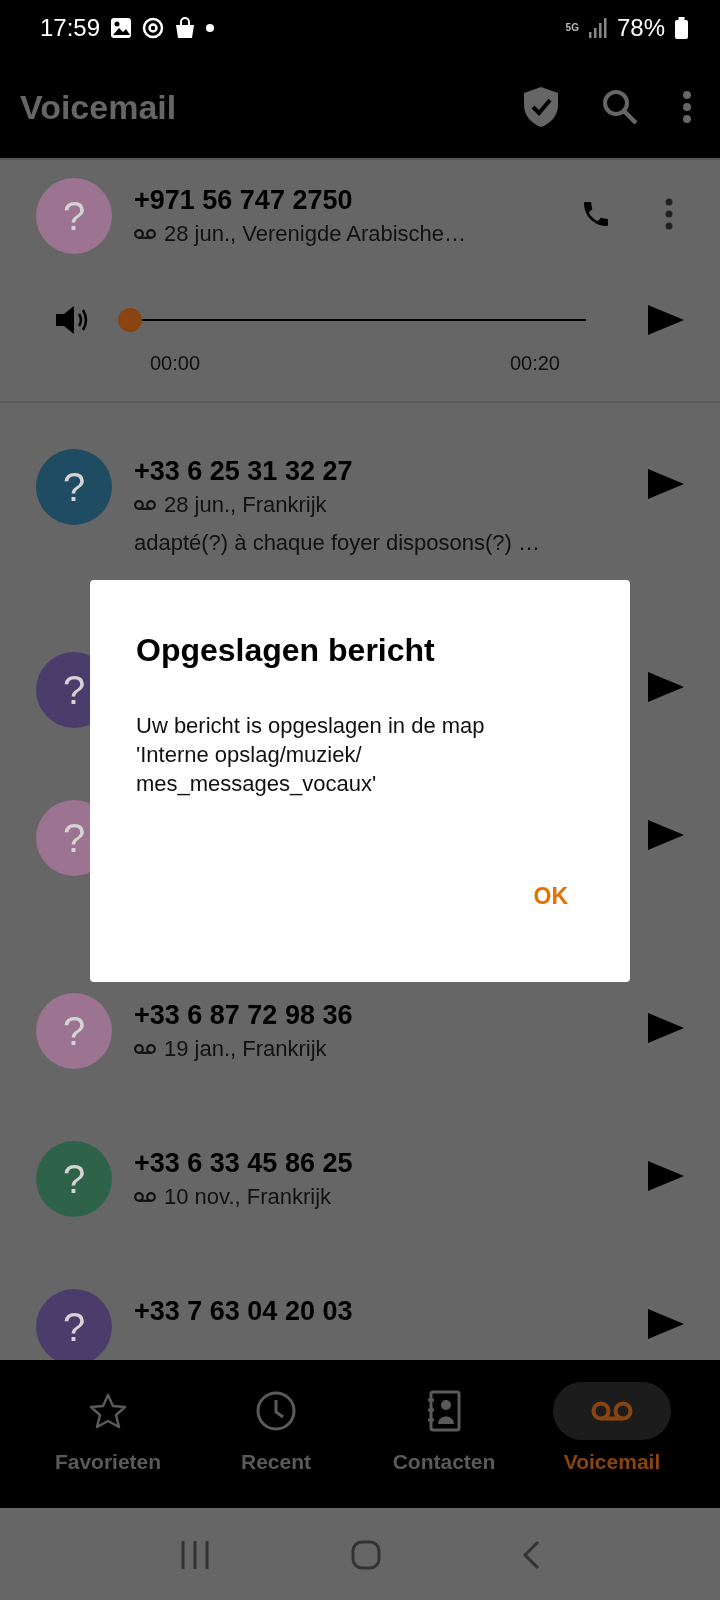  I want to click on home-icon, so click(366, 1555).